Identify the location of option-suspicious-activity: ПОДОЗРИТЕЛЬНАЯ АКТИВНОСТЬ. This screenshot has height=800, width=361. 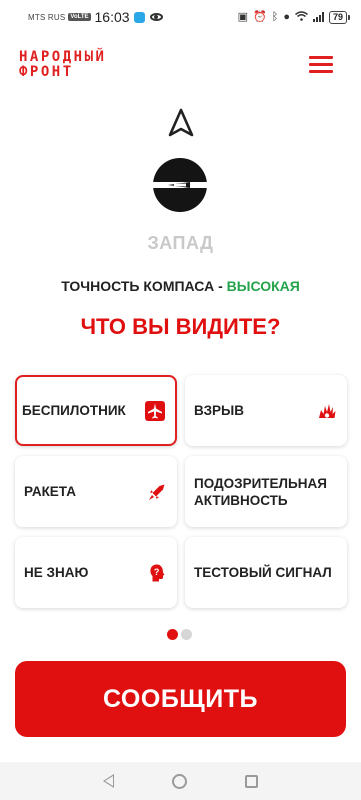
(266, 491).